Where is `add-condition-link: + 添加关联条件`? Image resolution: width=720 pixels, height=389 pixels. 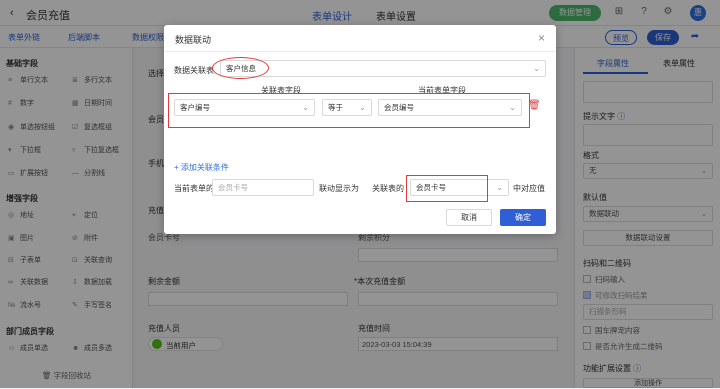
add-condition-link: + 添加关联条件 is located at coordinates (201, 167).